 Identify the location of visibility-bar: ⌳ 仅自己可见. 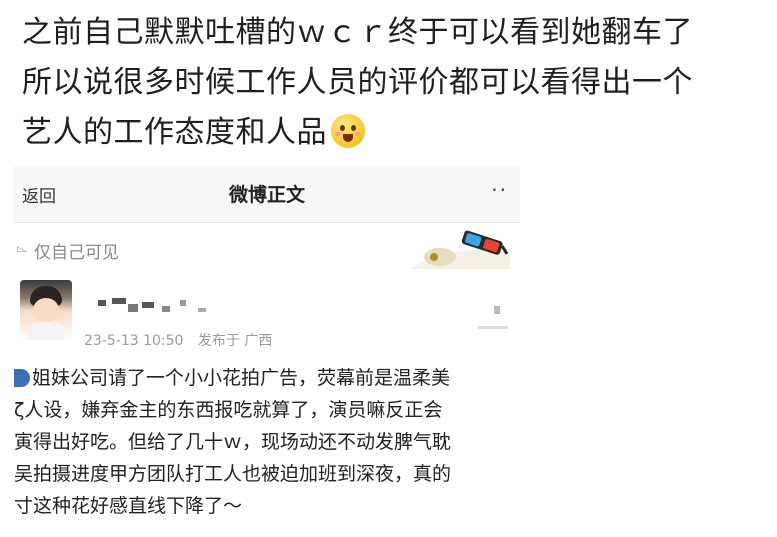
(267, 248).